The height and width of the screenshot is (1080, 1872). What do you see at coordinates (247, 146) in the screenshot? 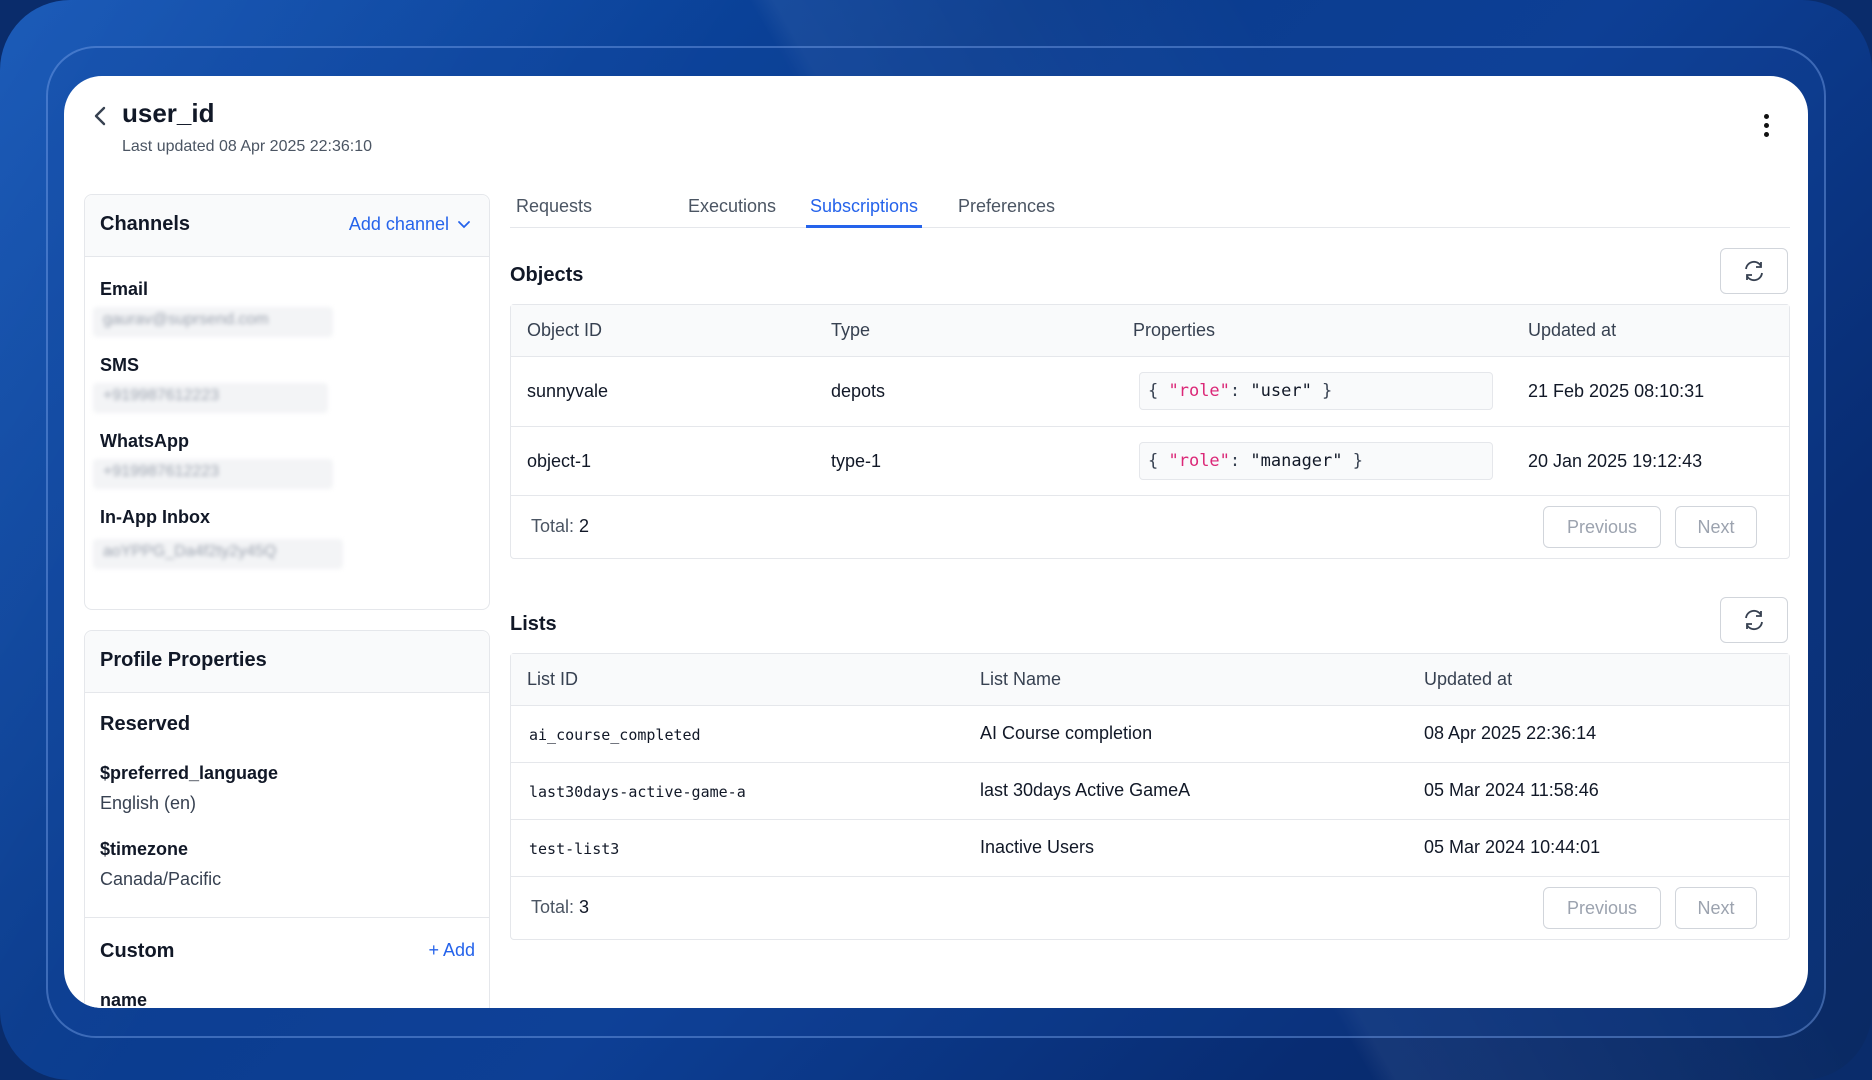
I see `last-updated-text: Last updated 08 Apr 2025 22:36:10` at bounding box center [247, 146].